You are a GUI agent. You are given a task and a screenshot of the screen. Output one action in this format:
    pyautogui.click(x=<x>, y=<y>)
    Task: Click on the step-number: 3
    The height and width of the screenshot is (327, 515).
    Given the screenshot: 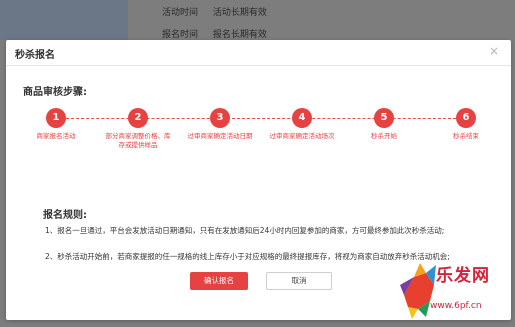 What is the action you would take?
    pyautogui.click(x=220, y=118)
    